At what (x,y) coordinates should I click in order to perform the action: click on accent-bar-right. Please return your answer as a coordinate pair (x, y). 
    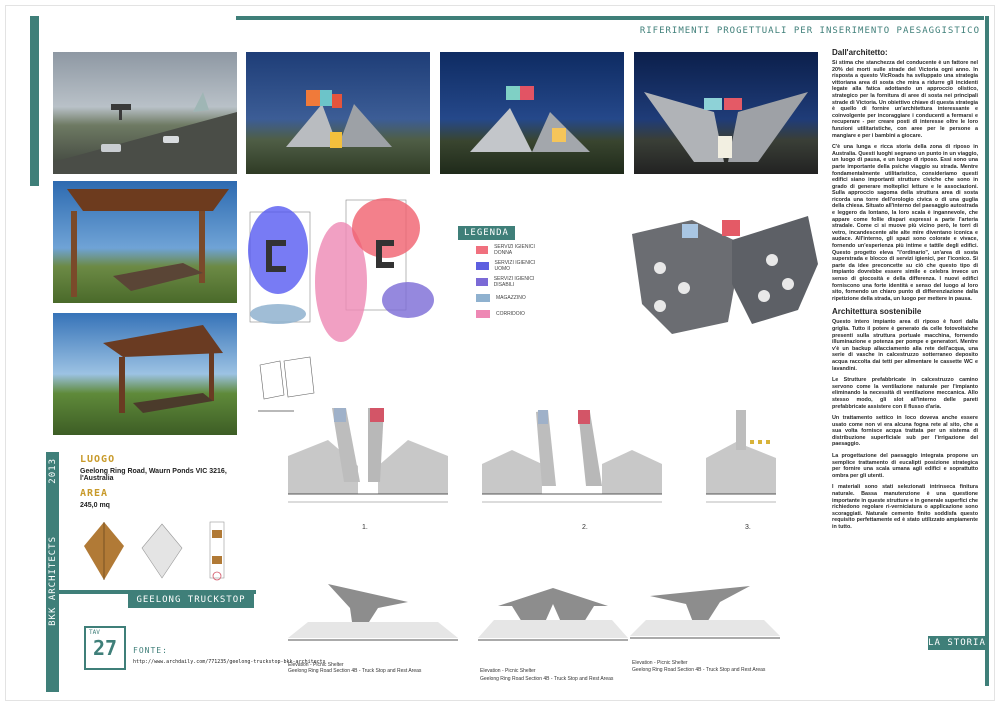
    Looking at the image, I should click on (987, 351).